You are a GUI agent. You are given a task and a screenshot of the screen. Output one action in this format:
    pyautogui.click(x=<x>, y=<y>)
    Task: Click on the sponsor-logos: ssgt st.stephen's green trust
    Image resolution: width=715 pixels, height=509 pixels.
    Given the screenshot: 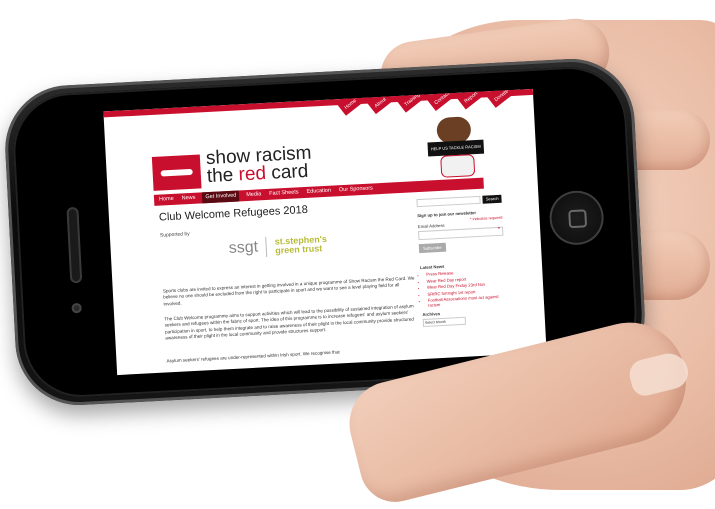 What is the action you would take?
    pyautogui.click(x=277, y=246)
    